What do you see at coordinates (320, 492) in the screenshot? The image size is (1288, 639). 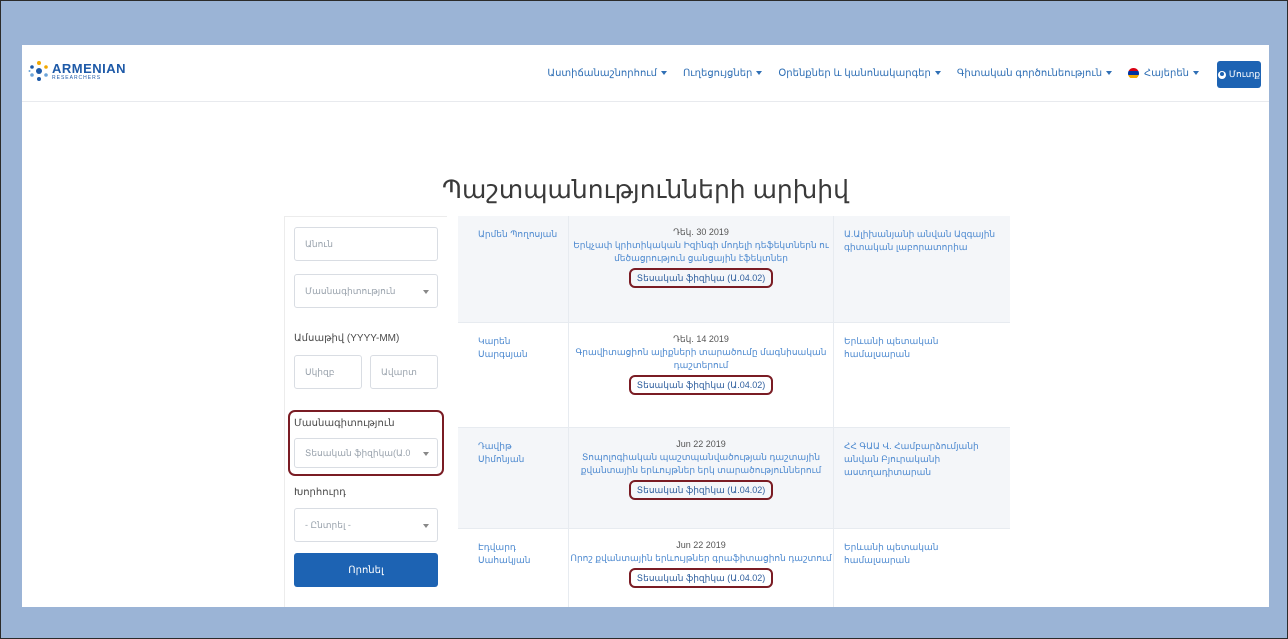 I see `council-label: Խորհուրդ` at bounding box center [320, 492].